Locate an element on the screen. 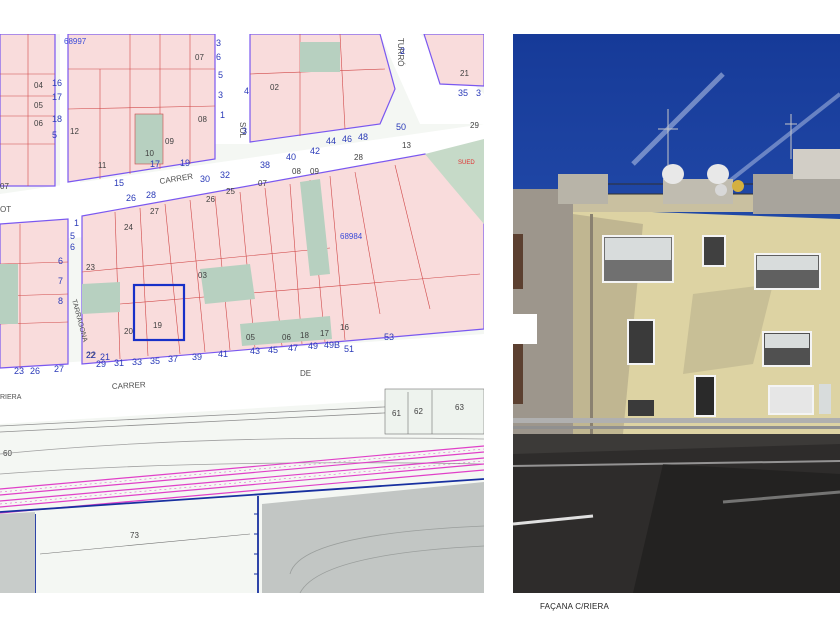  street-number: 8 is located at coordinates (60, 301).